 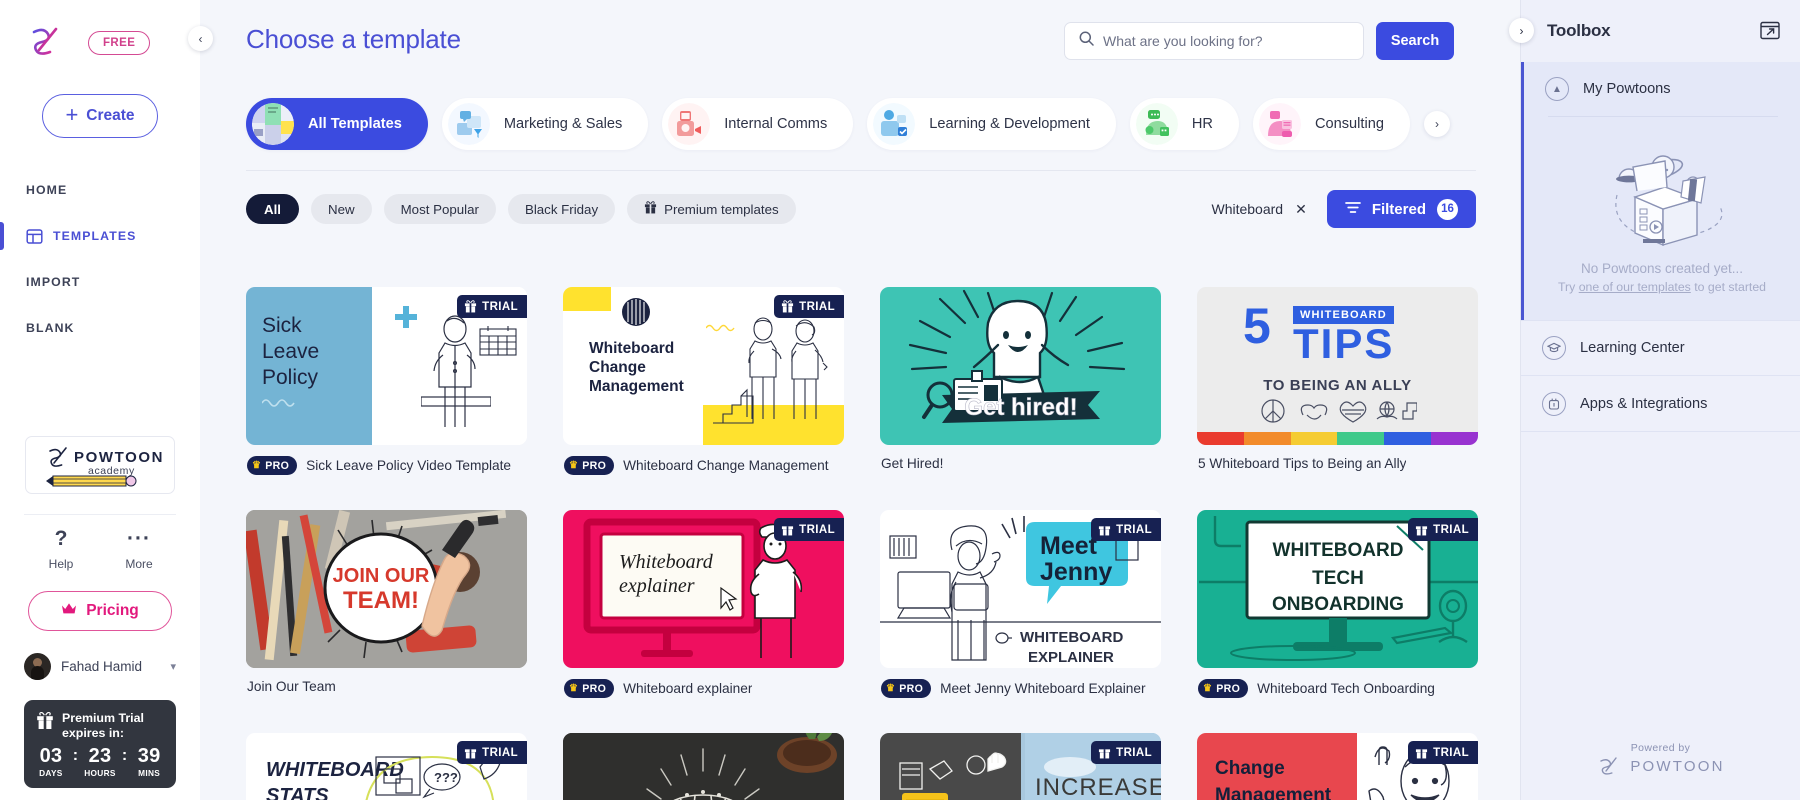 I want to click on template-card: Change Management FAQs, so click(x=1337, y=766).